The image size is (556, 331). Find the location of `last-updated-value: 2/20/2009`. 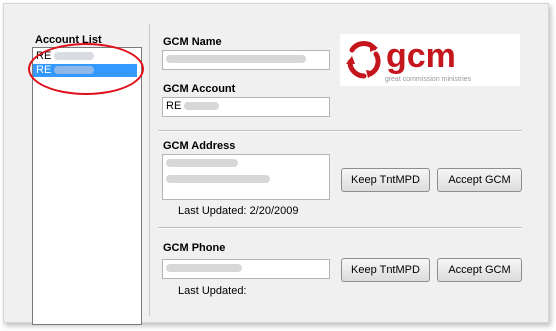

last-updated-value: 2/20/2009 is located at coordinates (274, 211).